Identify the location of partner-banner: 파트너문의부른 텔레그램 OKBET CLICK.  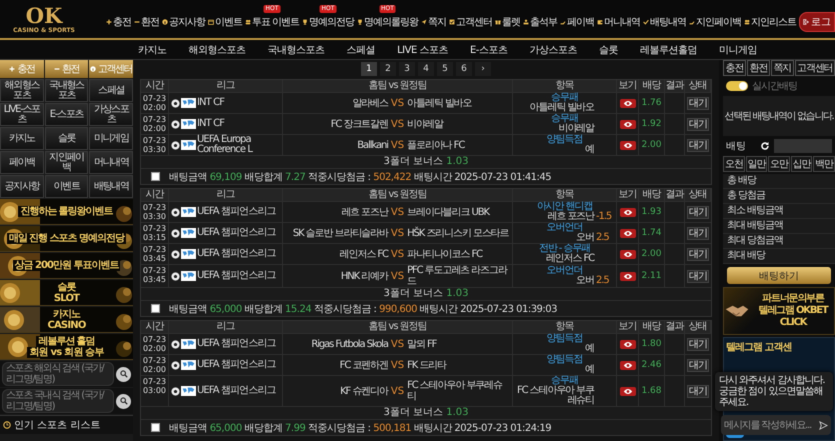
(779, 311).